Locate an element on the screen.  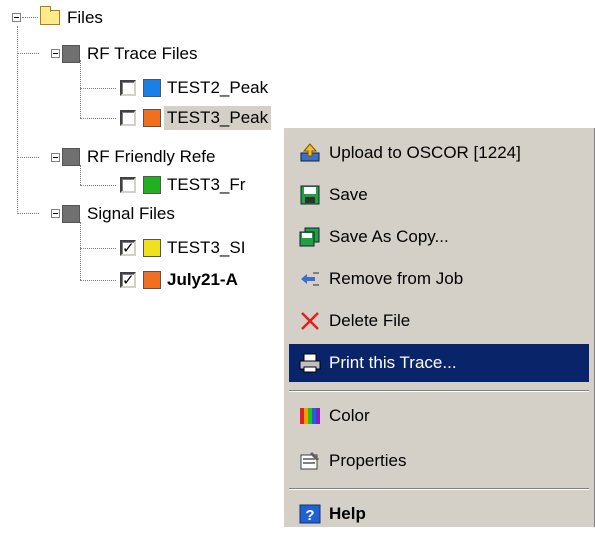
menu-item-color: Color is located at coordinates (439, 416).